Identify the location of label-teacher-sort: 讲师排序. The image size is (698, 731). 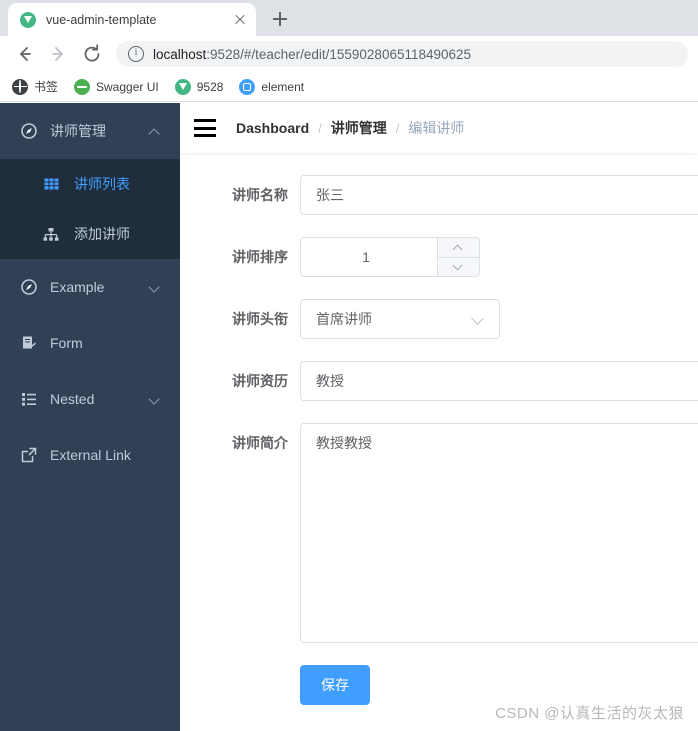
(260, 257).